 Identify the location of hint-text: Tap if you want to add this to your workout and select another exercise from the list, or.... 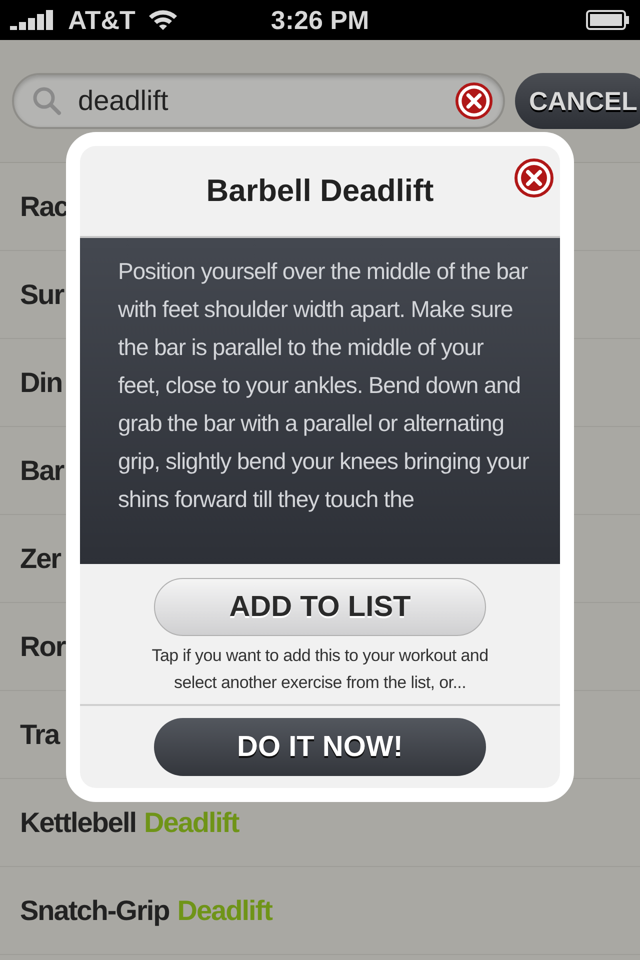
(320, 669).